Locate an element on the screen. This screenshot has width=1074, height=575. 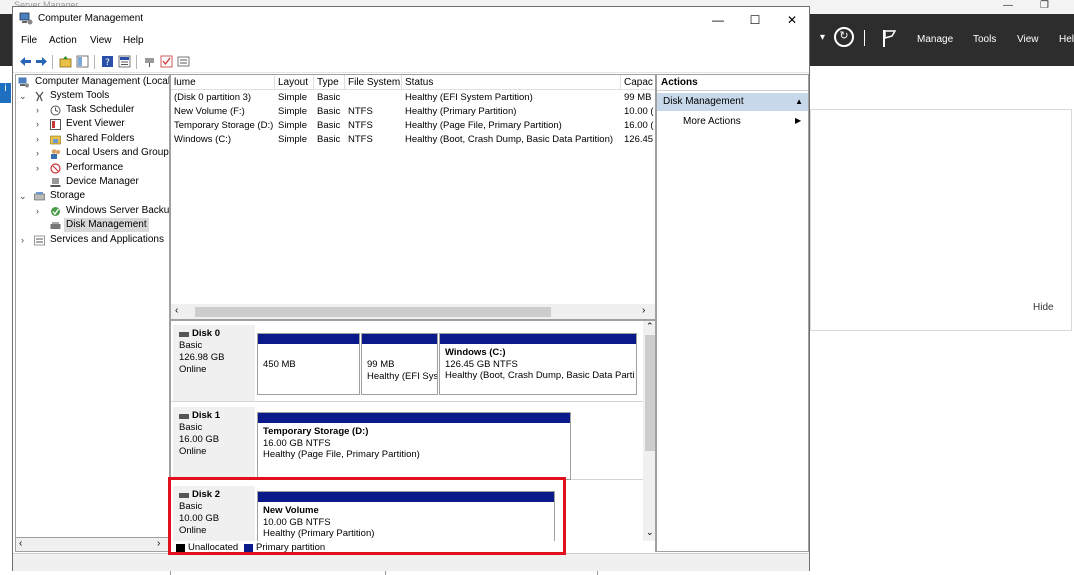
column-header-status: Status is located at coordinates (511, 82).